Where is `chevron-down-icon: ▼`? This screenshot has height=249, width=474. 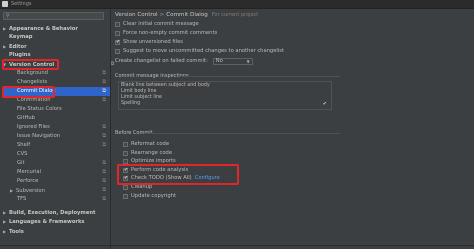 chevron-down-icon: ▼ is located at coordinates (248, 61).